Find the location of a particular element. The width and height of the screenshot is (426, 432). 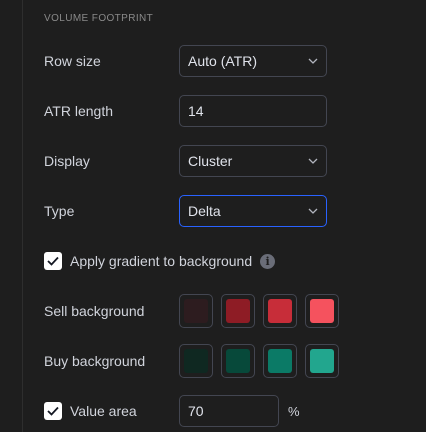

type-row: Type Delta is located at coordinates (234, 211).